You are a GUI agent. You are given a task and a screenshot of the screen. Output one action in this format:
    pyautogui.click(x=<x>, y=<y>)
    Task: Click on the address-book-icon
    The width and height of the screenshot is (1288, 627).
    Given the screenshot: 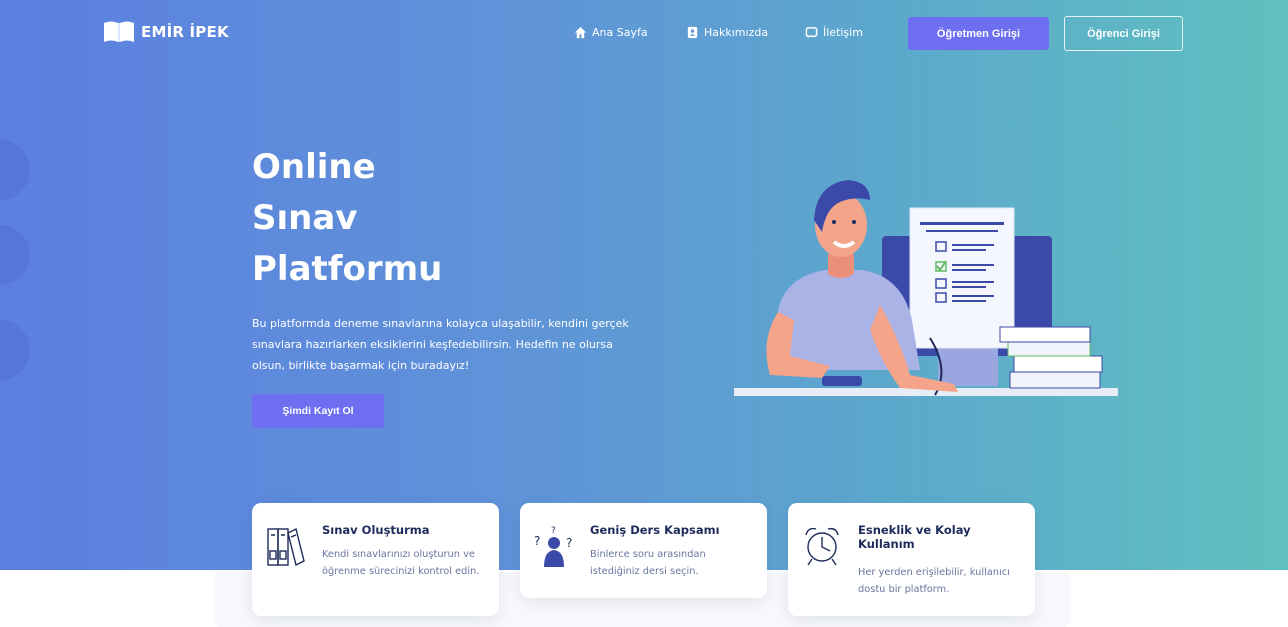 What is the action you would take?
    pyautogui.click(x=692, y=32)
    